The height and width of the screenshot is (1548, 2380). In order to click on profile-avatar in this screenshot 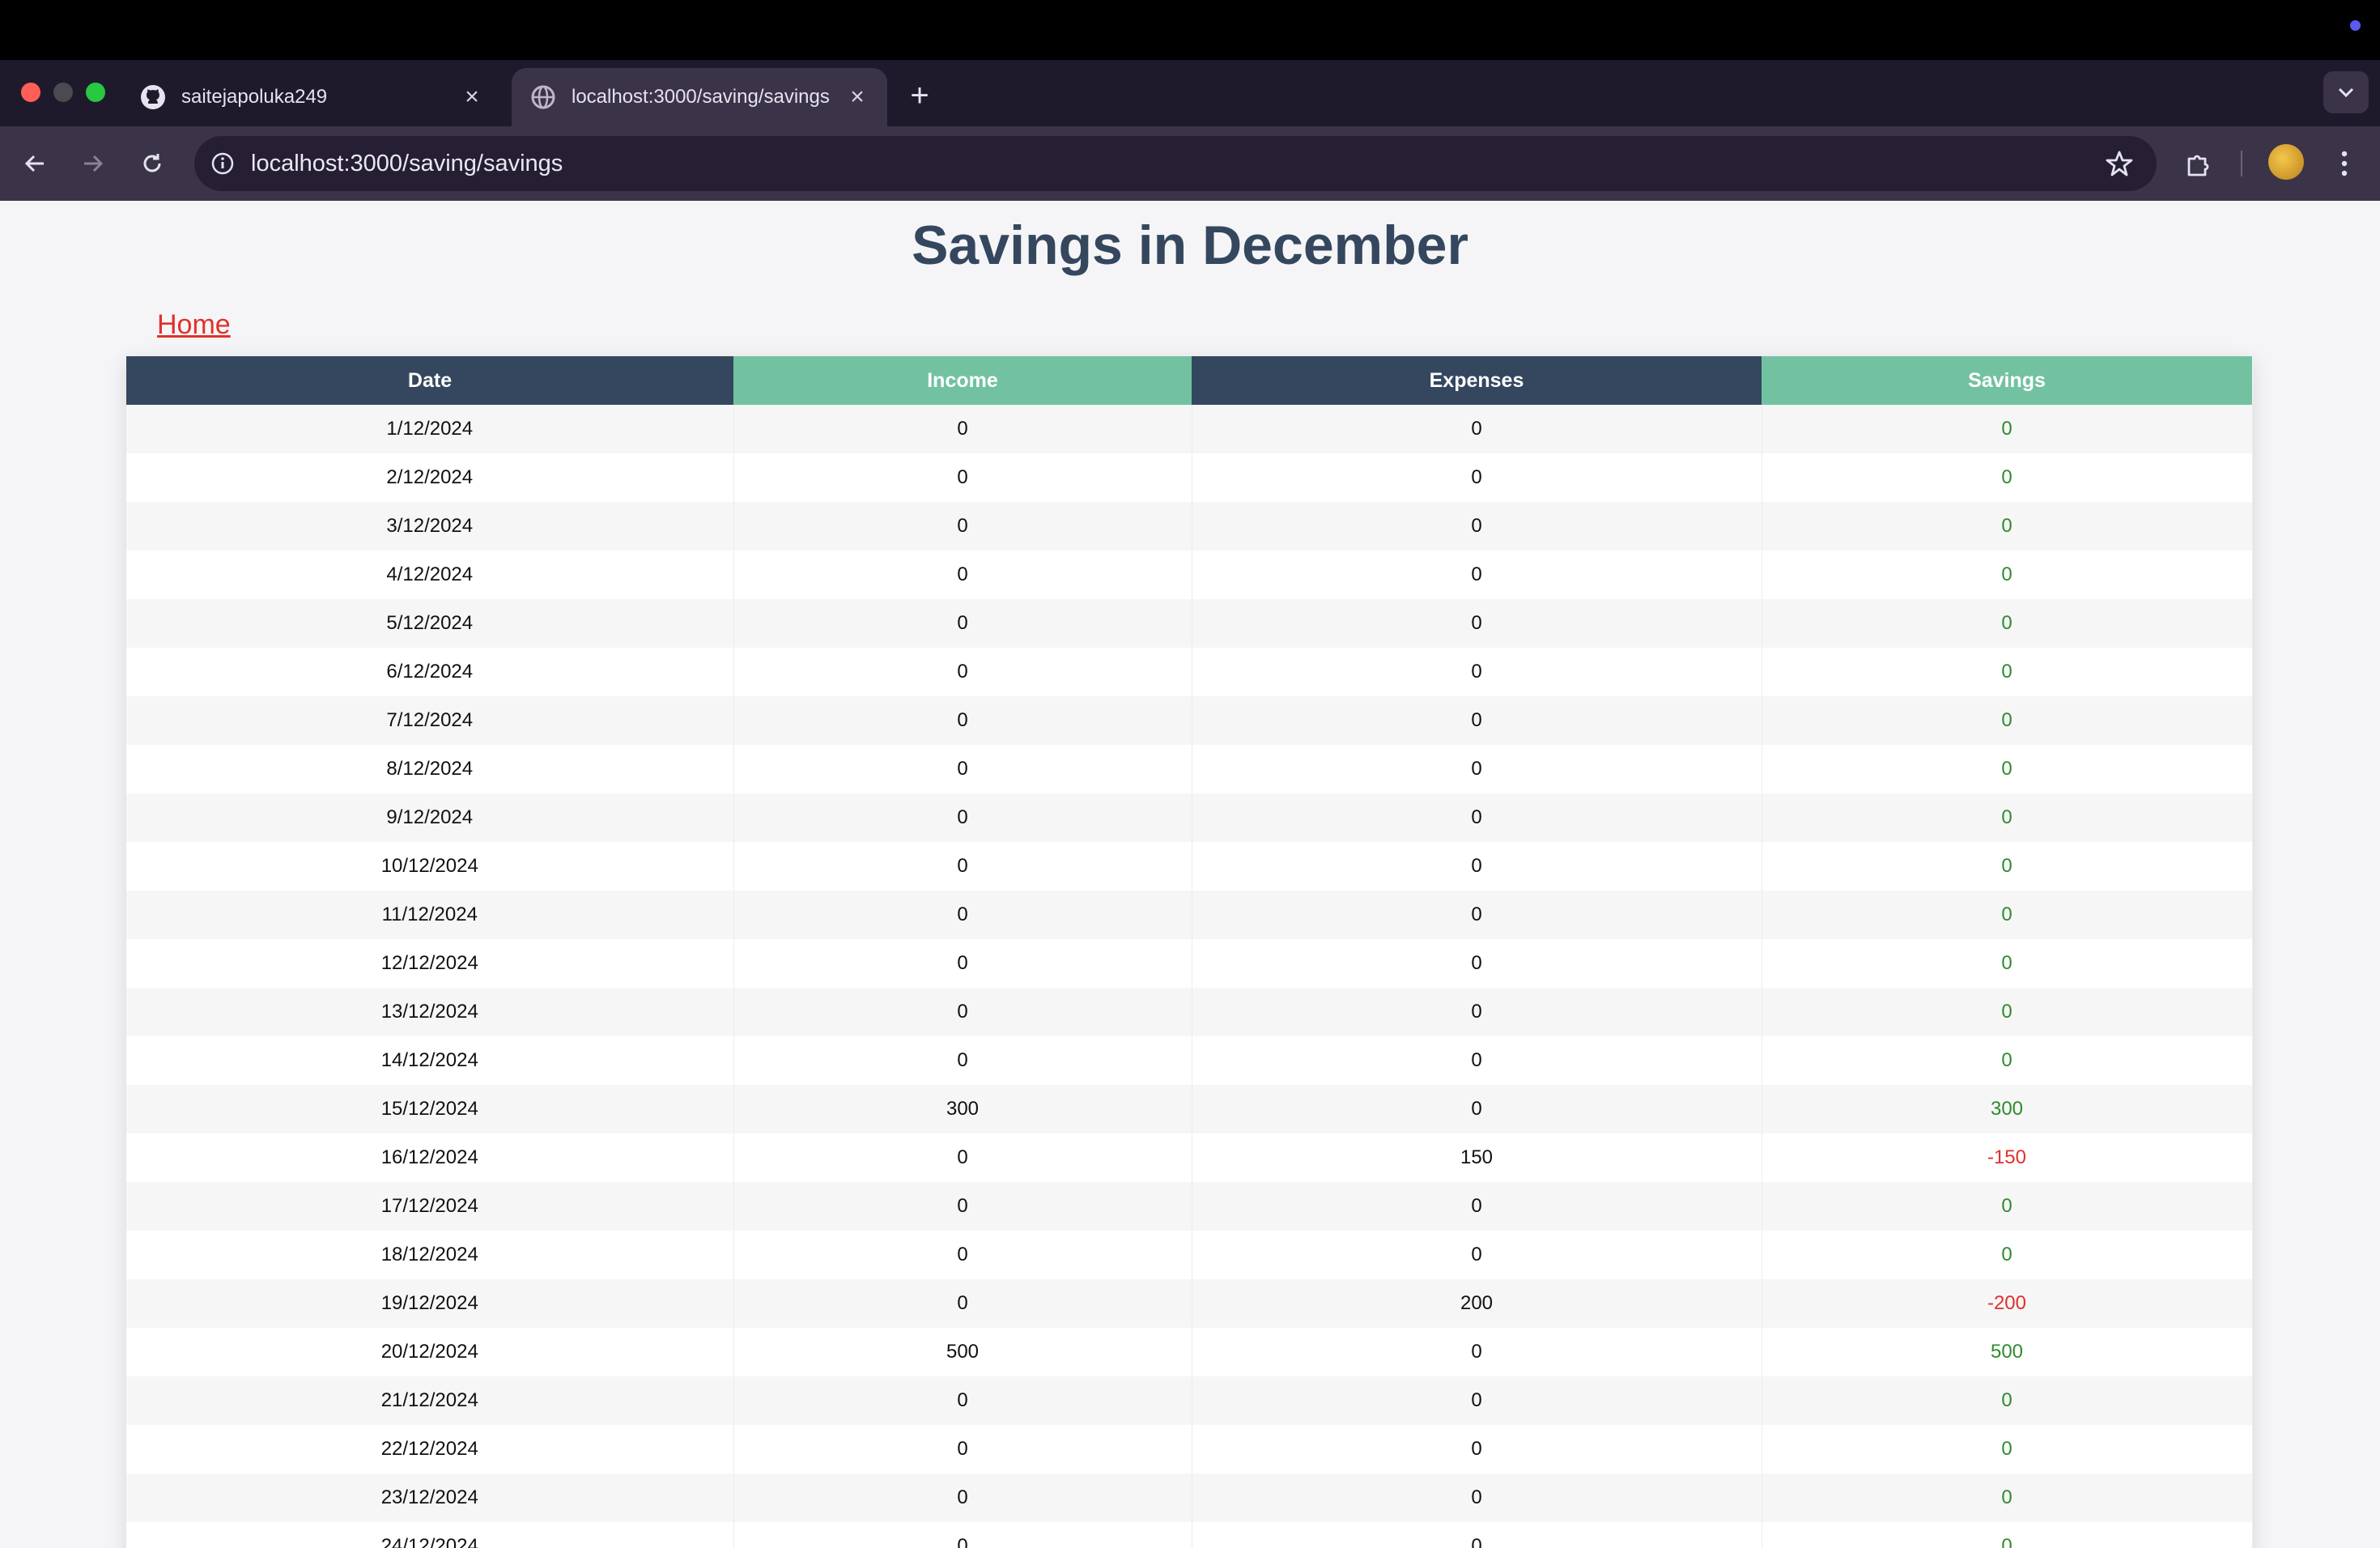, I will do `click(2286, 162)`.